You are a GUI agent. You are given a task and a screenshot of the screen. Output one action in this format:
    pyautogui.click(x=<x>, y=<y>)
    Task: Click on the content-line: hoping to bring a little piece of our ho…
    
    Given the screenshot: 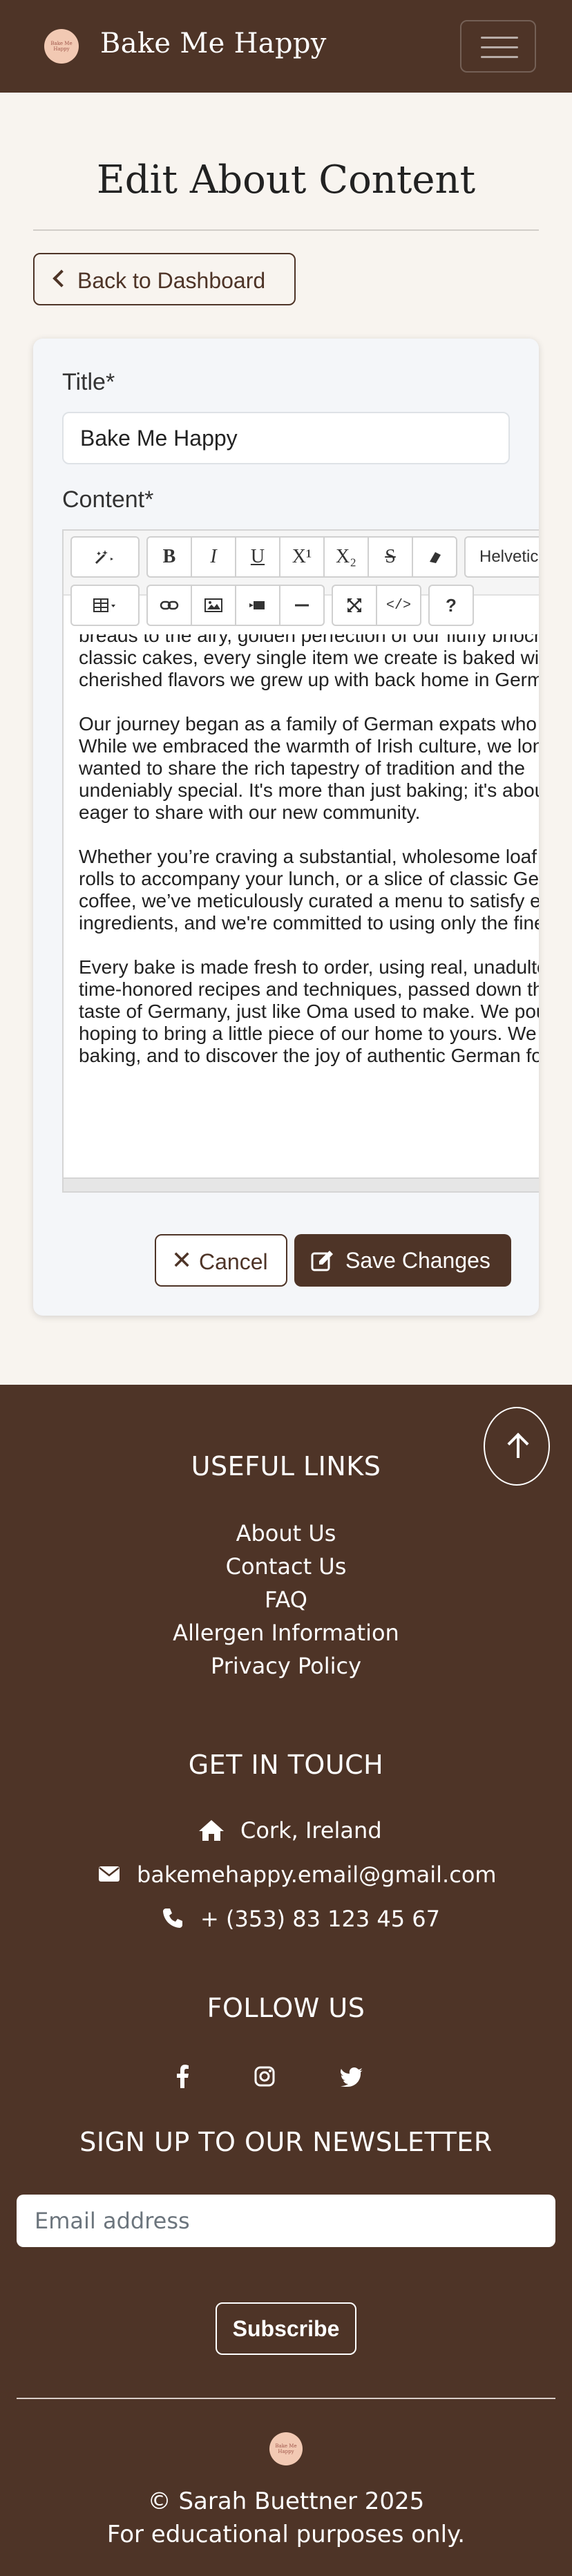 What is the action you would take?
    pyautogui.click(x=308, y=1033)
    